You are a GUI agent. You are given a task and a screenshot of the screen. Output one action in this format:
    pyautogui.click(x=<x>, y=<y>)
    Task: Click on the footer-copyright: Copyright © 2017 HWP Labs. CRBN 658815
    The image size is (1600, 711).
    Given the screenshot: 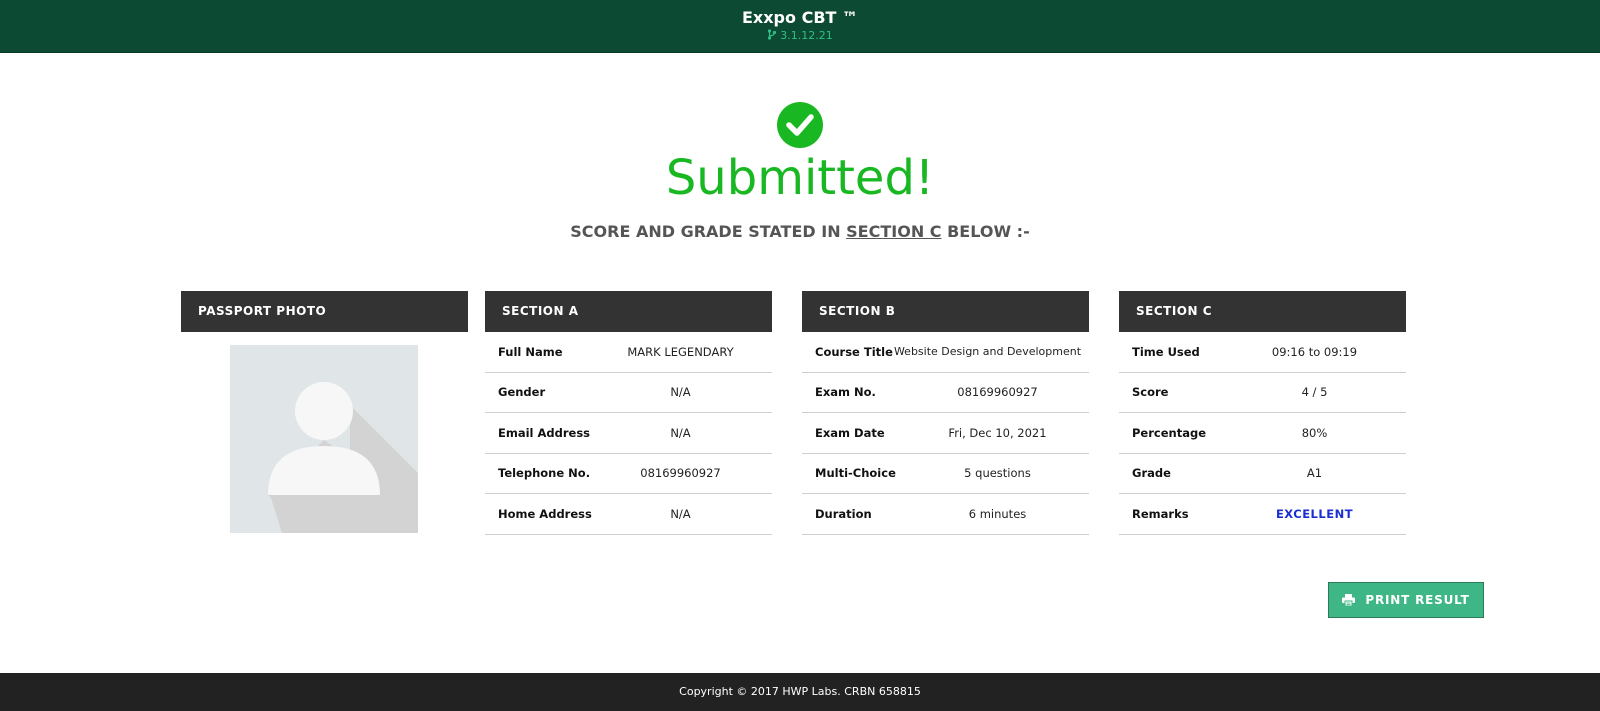 What is the action you would take?
    pyautogui.click(x=800, y=691)
    